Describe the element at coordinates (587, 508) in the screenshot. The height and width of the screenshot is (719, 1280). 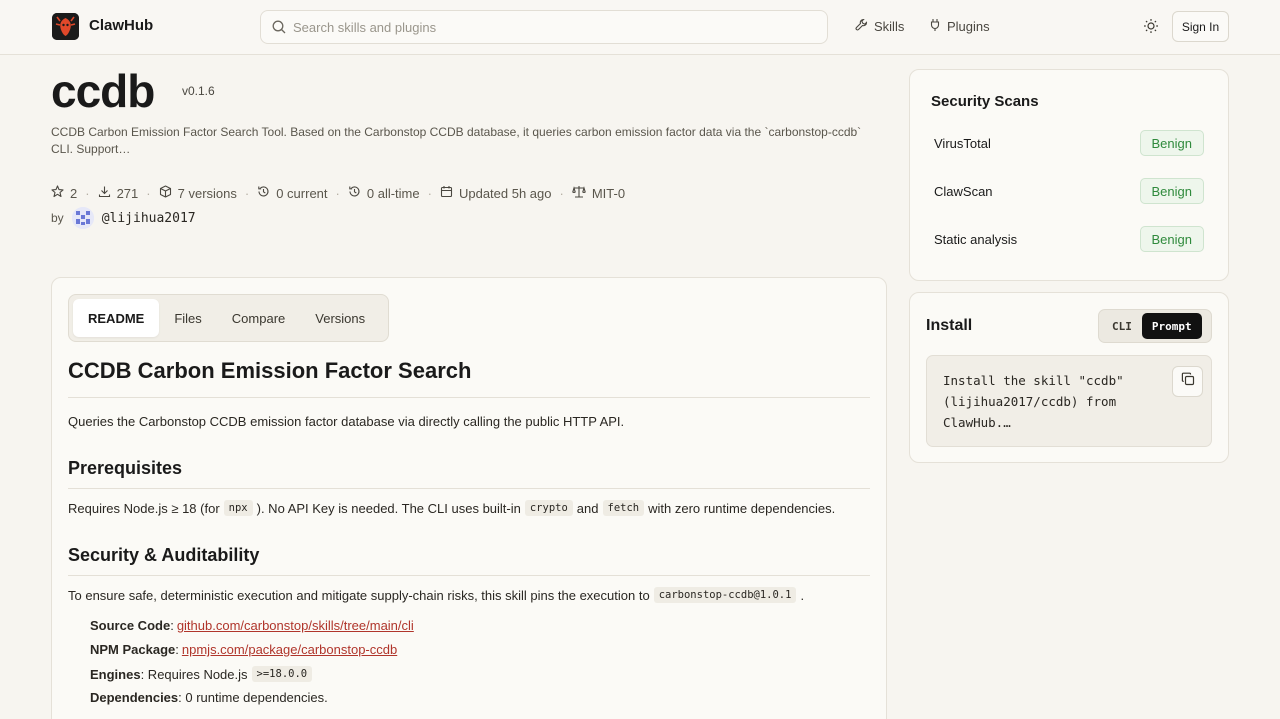
I see `text-fragment: and` at that location.